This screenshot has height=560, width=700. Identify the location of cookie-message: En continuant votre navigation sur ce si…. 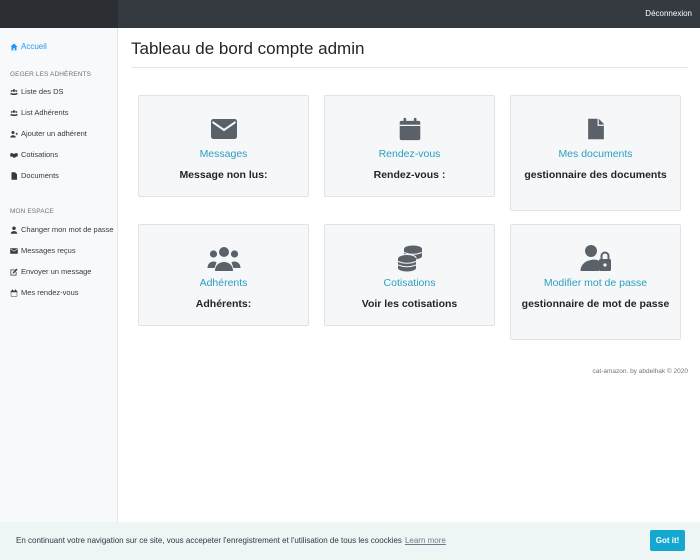
(231, 540).